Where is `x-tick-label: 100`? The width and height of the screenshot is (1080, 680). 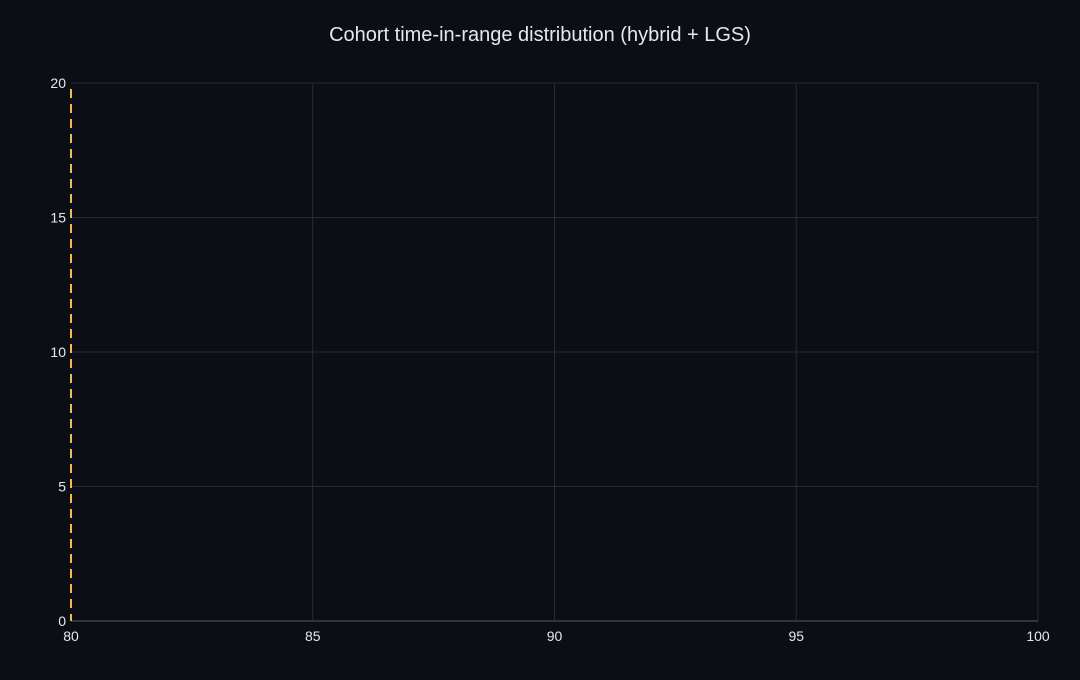 x-tick-label: 100 is located at coordinates (1038, 636).